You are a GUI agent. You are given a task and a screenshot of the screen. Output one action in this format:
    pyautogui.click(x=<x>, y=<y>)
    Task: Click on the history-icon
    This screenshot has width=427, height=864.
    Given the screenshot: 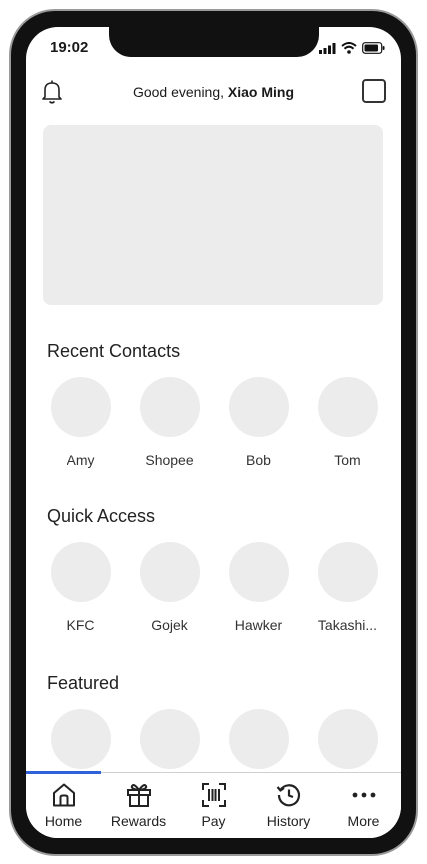 What is the action you would take?
    pyautogui.click(x=288, y=795)
    